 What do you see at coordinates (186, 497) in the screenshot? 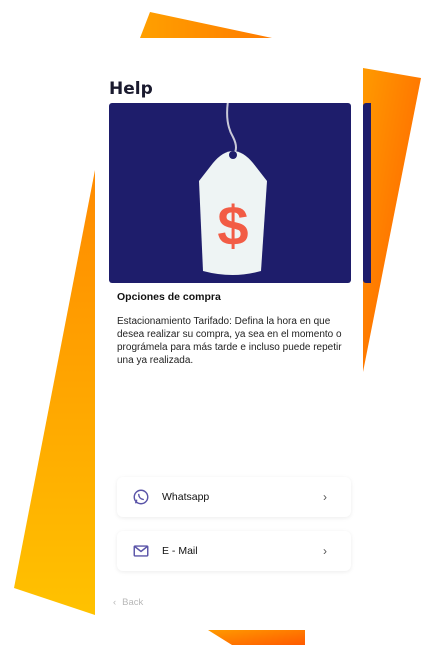
I see `whatsapp-label: Whatsapp` at bounding box center [186, 497].